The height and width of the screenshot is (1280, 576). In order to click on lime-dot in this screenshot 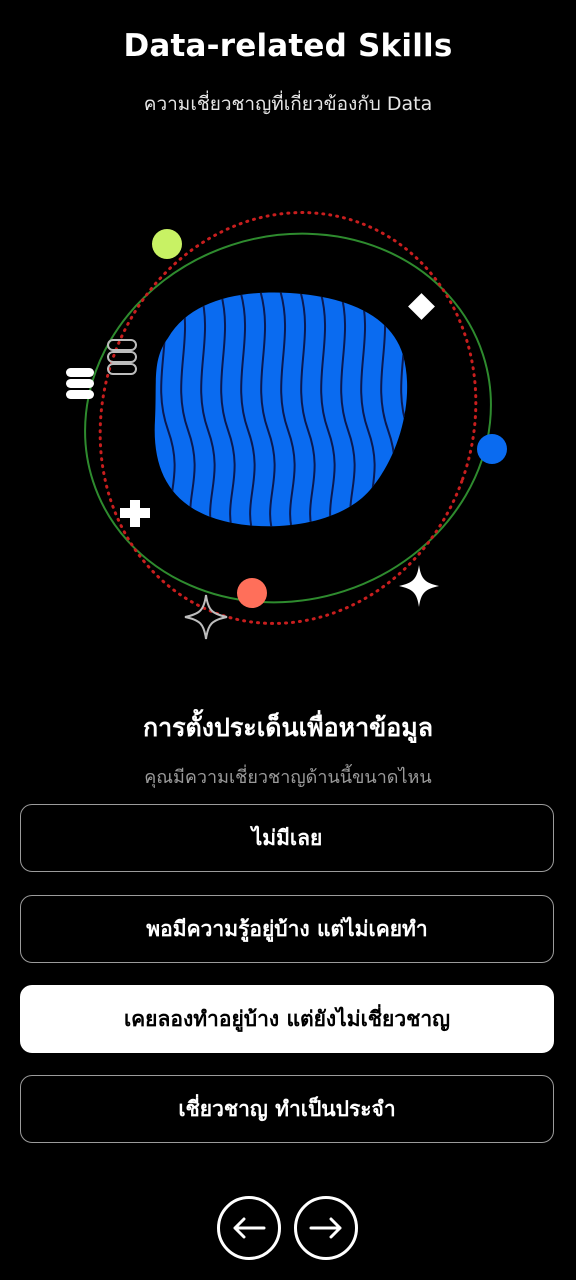, I will do `click(167, 244)`.